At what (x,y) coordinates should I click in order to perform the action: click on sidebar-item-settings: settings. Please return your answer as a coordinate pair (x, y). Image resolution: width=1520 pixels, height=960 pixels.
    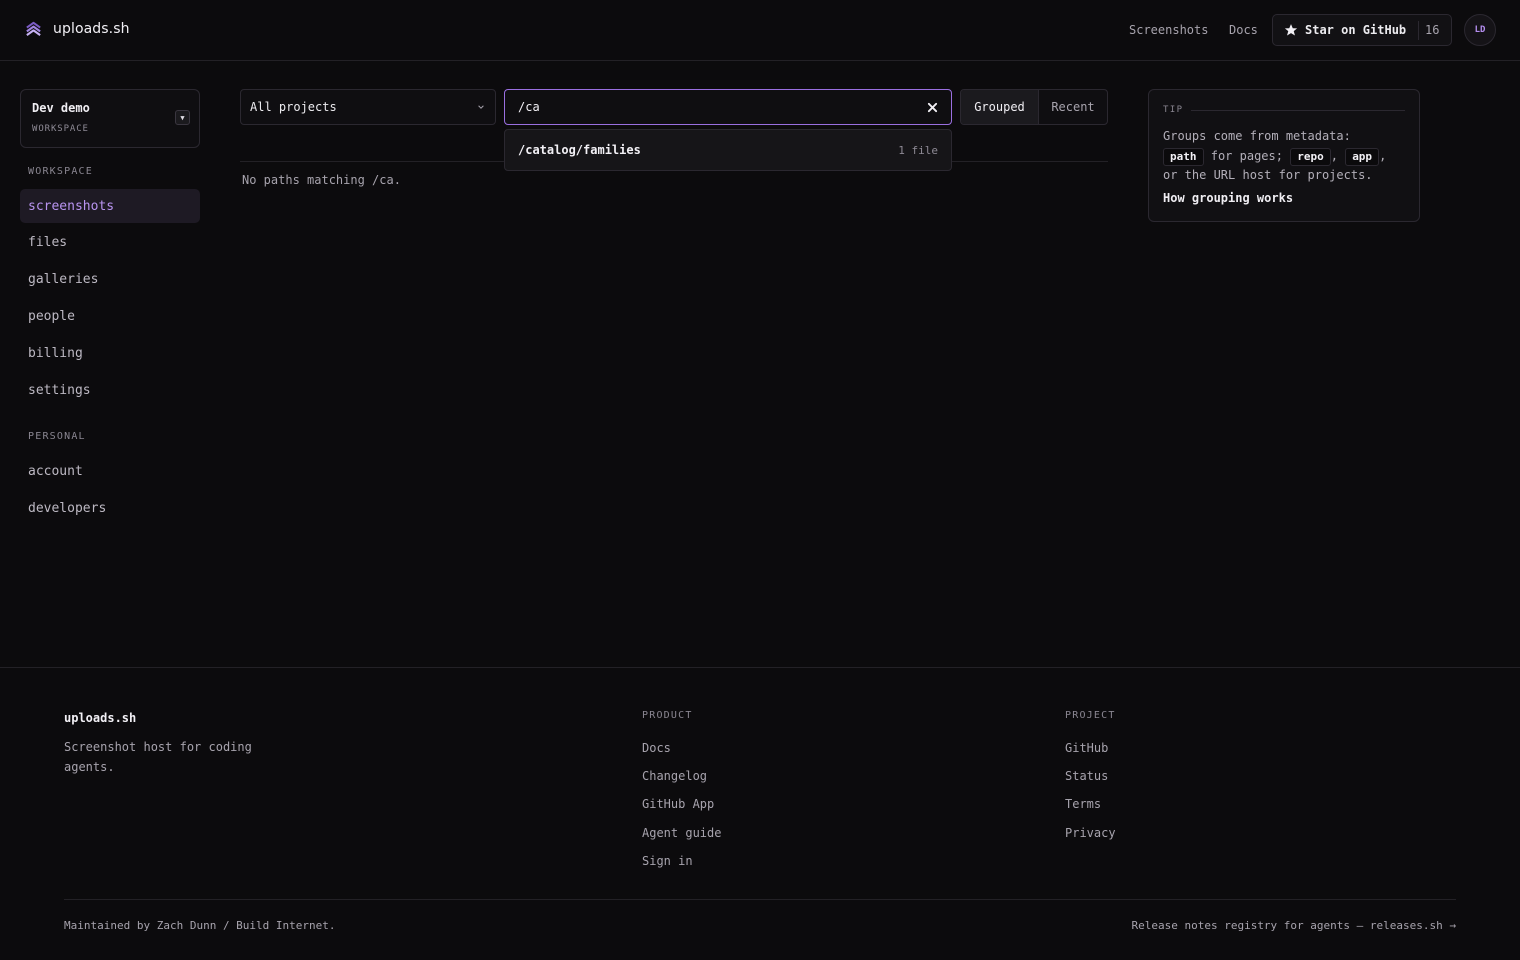
    Looking at the image, I should click on (110, 390).